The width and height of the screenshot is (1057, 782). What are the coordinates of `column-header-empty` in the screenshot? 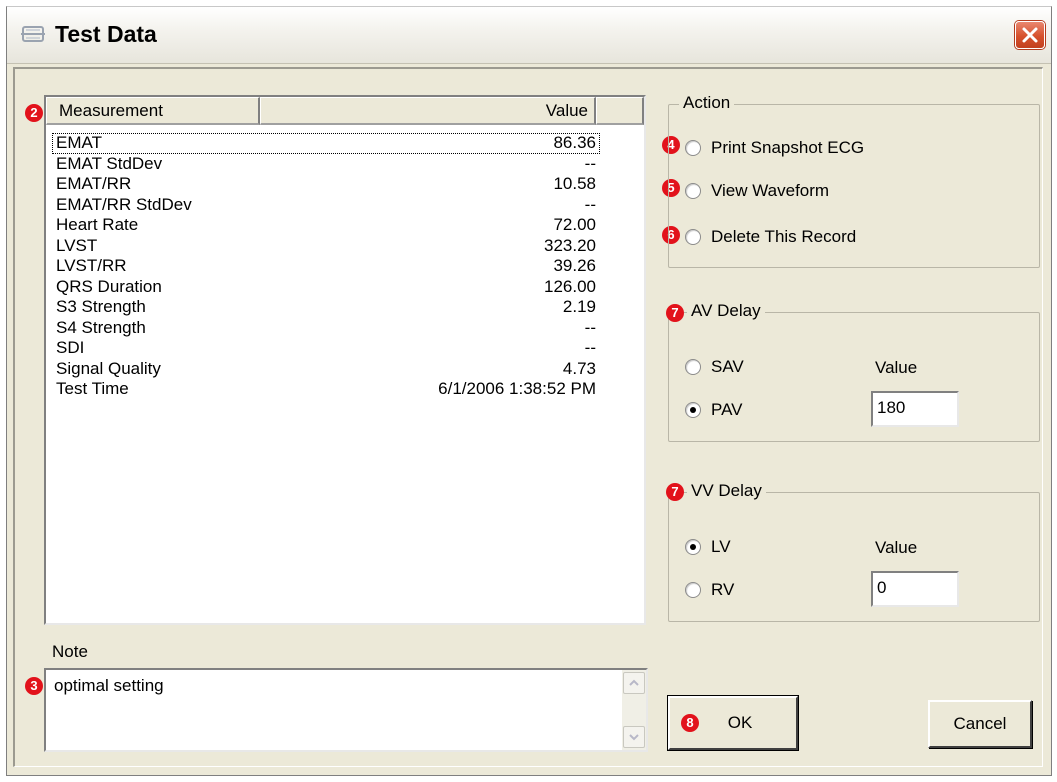 It's located at (620, 111).